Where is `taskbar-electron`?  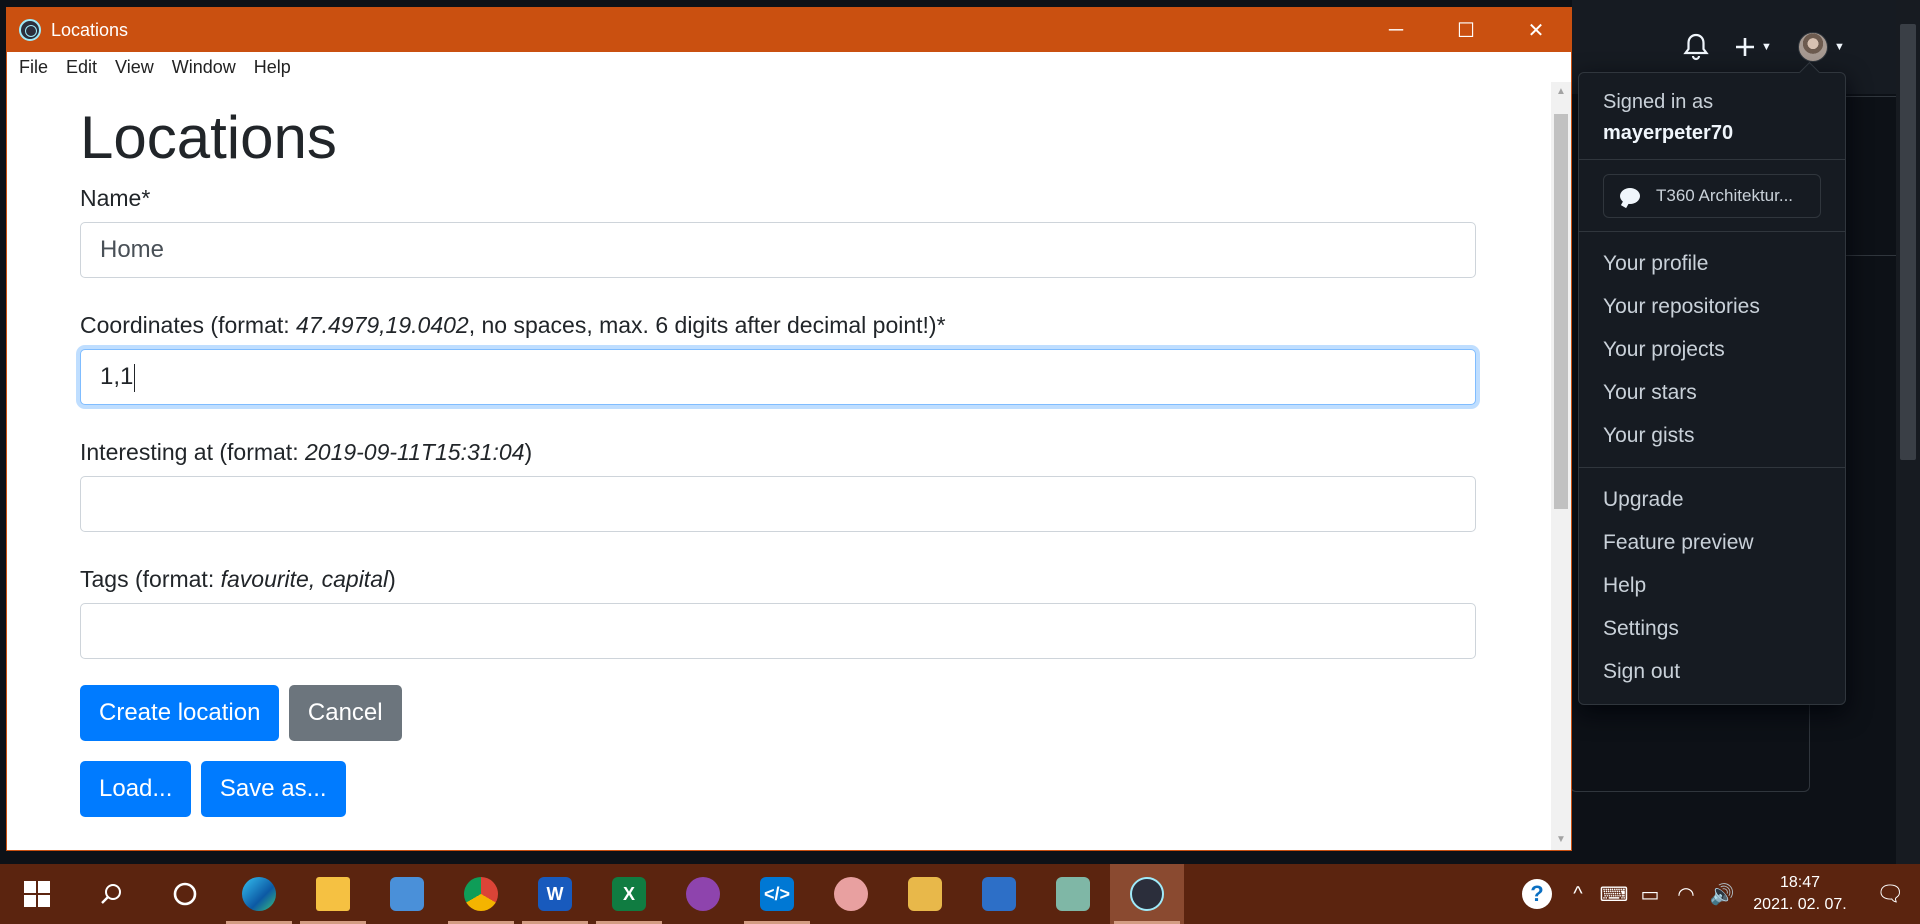 taskbar-electron is located at coordinates (1147, 894).